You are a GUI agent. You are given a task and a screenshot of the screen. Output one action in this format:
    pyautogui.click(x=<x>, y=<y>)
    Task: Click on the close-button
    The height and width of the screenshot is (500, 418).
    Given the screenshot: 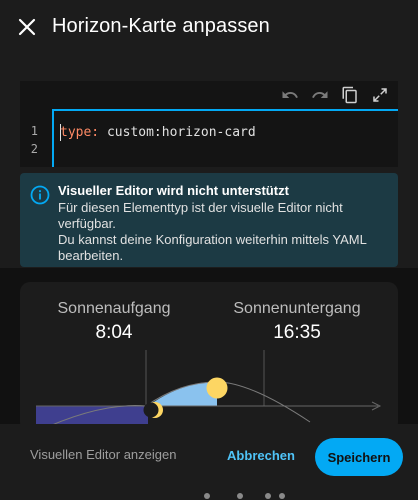 What is the action you would take?
    pyautogui.click(x=27, y=27)
    